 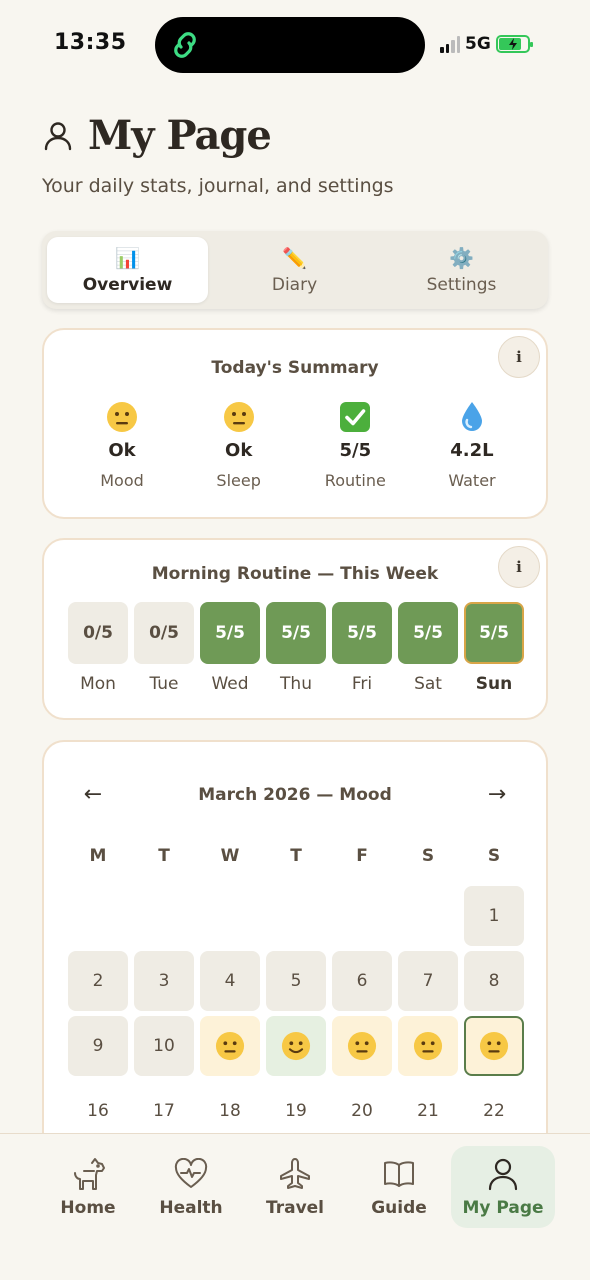 What do you see at coordinates (494, 916) in the screenshot?
I see `calendar-day: 1` at bounding box center [494, 916].